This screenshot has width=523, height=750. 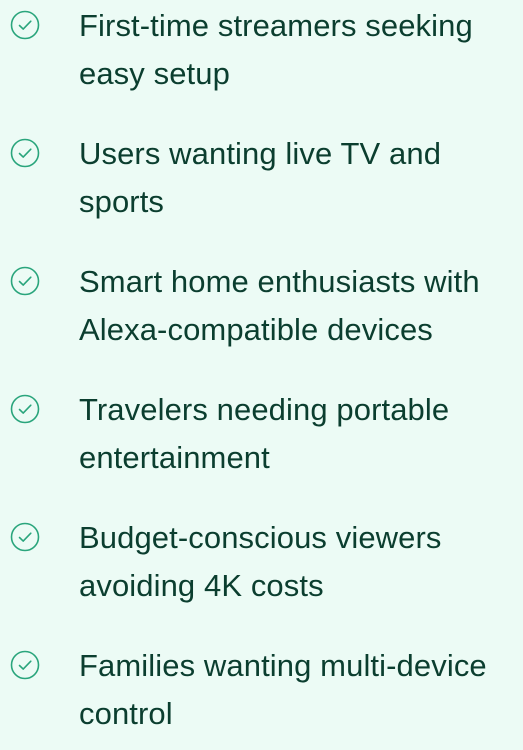 I want to click on list-item: Families wanting multi-device control, so click(x=261, y=695).